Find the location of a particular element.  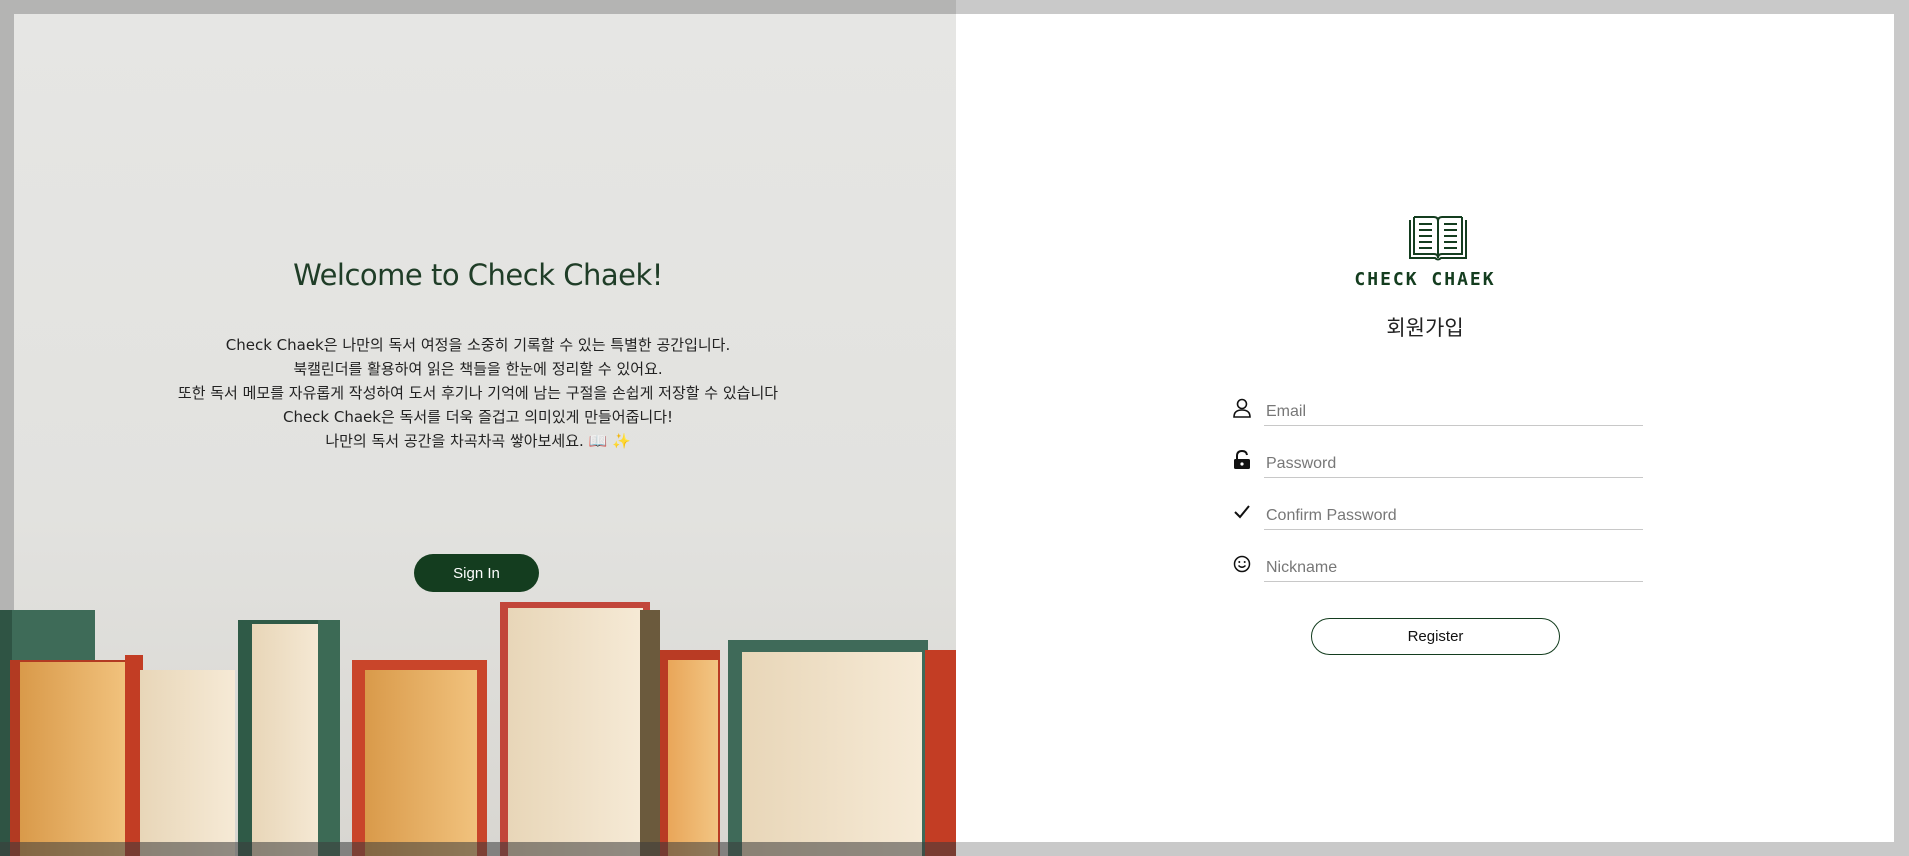

sign-in-button: Sign In is located at coordinates (476, 573).